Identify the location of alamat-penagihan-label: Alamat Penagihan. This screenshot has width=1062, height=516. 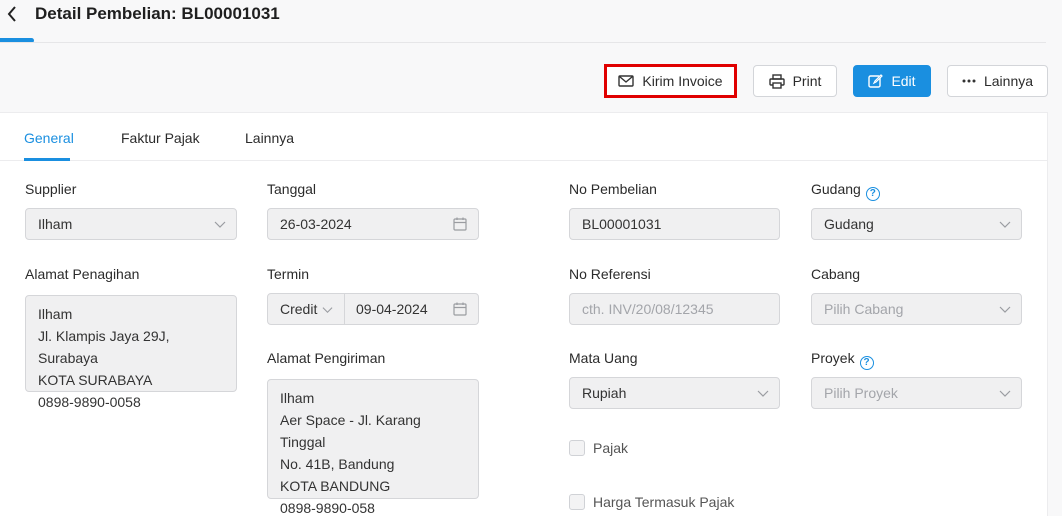
(82, 274).